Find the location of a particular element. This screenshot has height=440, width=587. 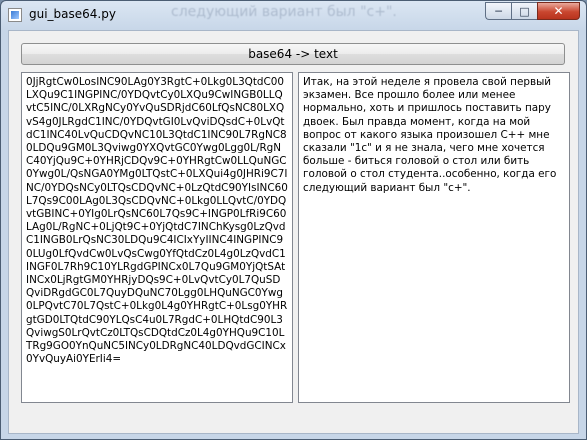

close-button: ✕ is located at coordinates (558, 11).